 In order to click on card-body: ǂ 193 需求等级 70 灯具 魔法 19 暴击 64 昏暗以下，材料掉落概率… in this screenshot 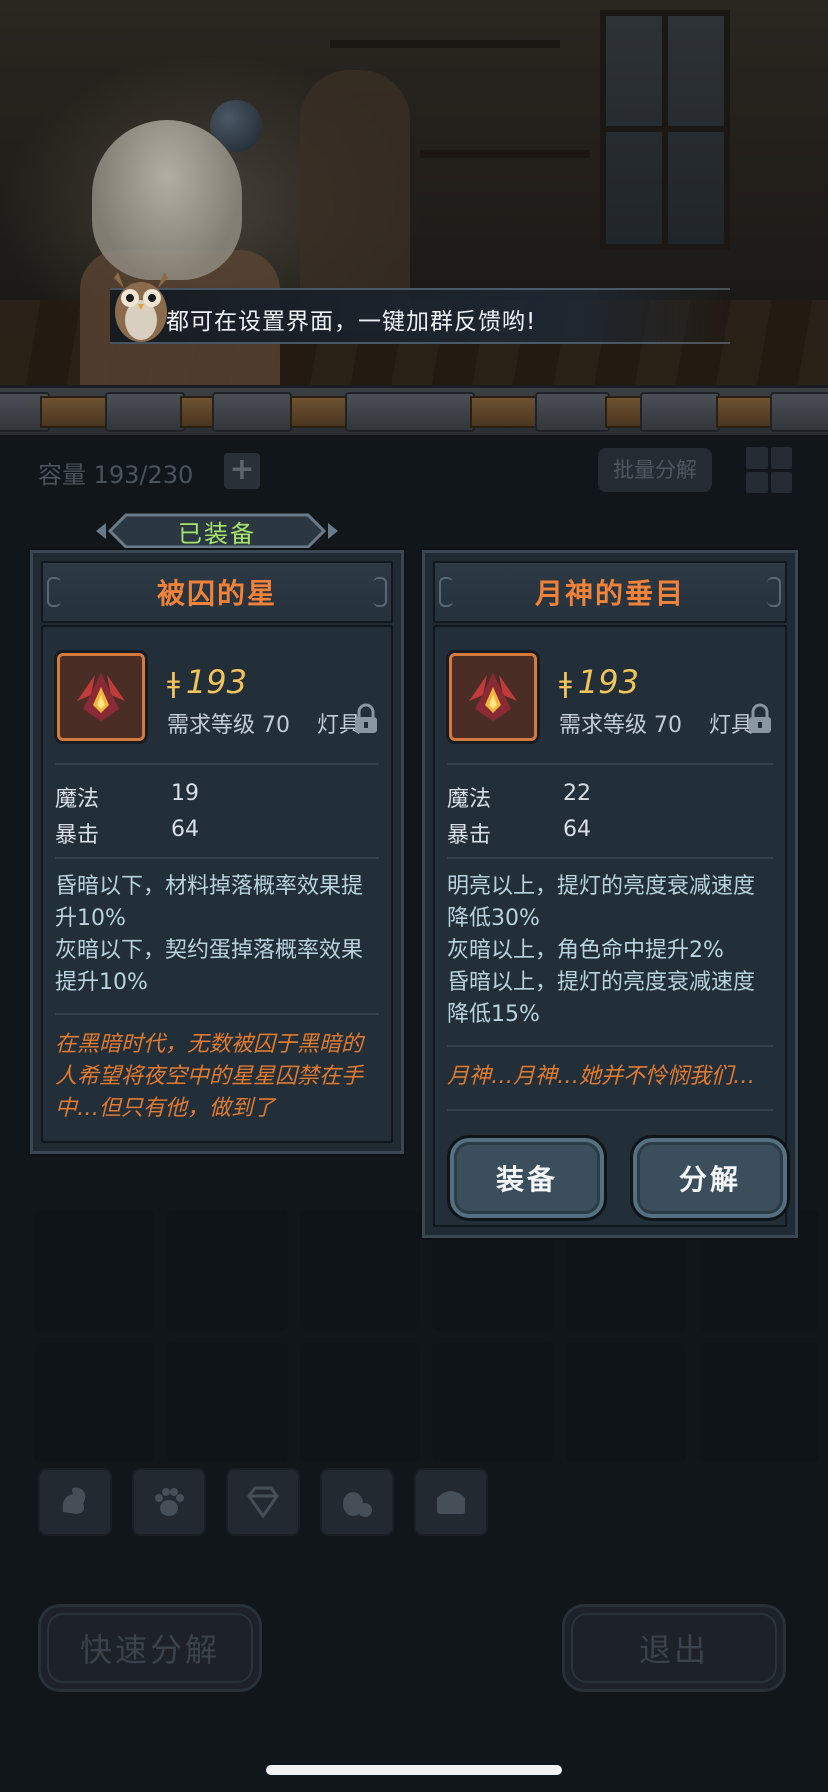, I will do `click(217, 884)`.